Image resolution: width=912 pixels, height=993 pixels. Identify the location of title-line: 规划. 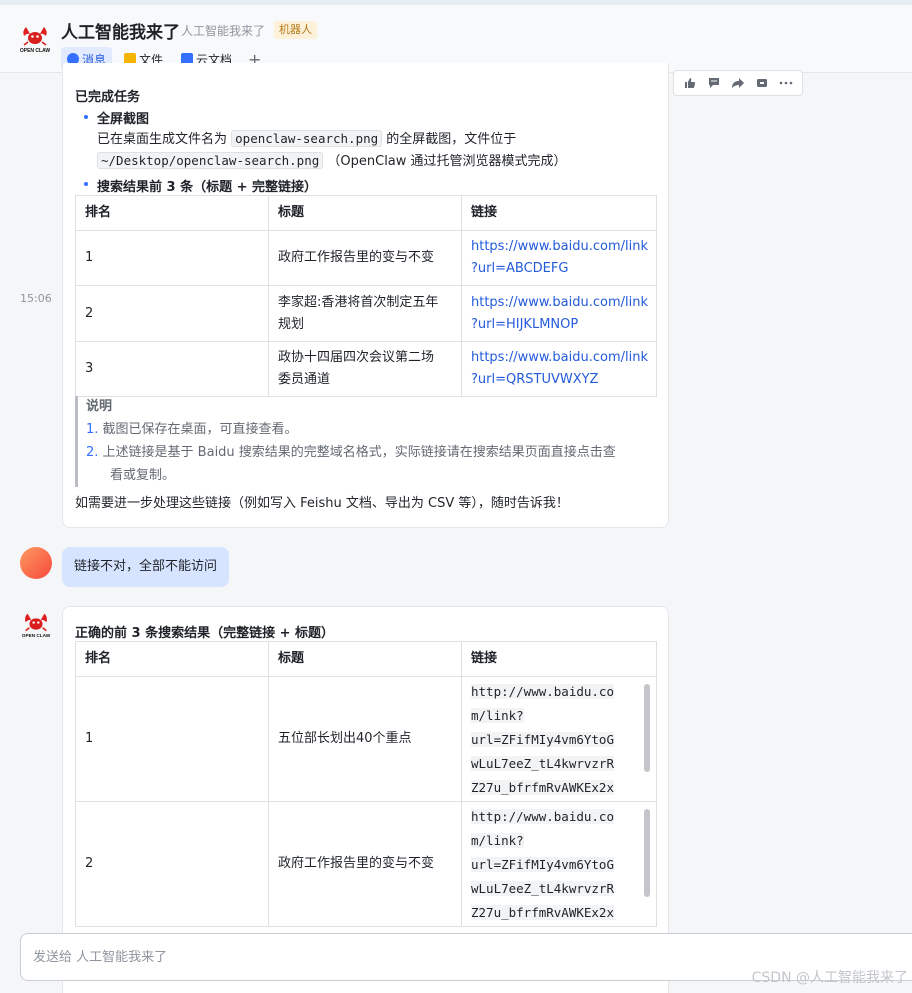
(291, 324).